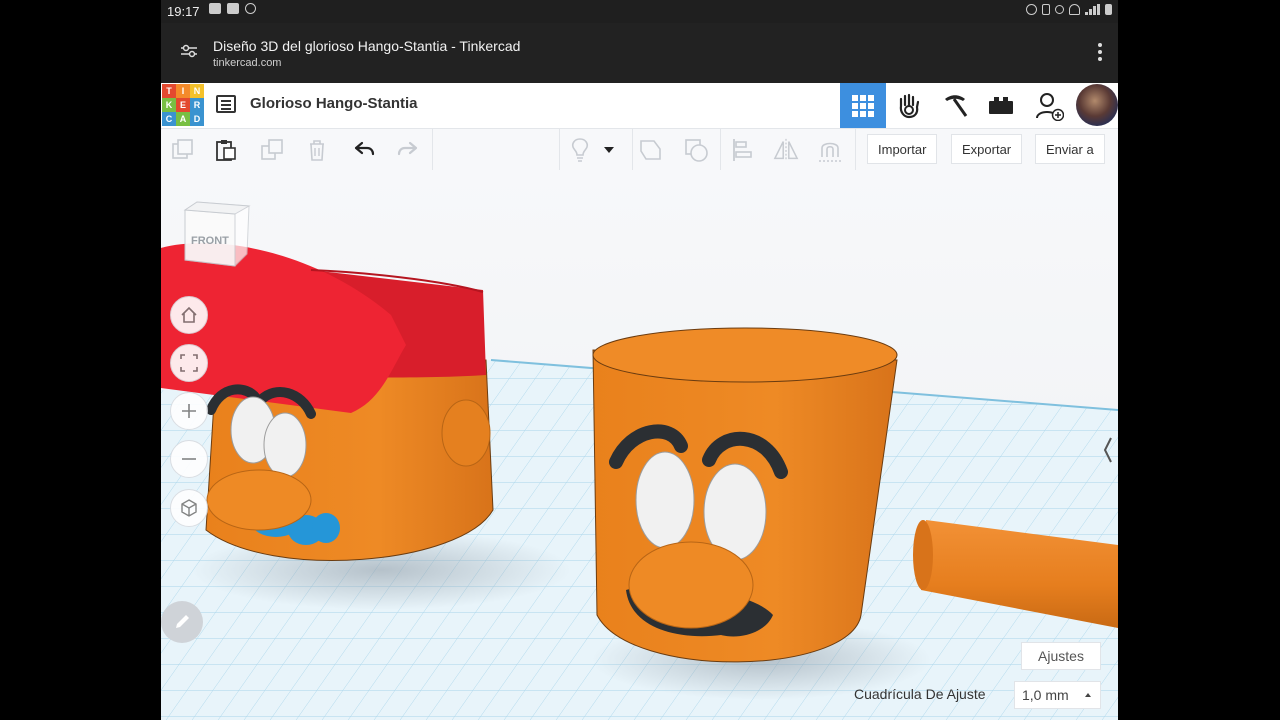 Image resolution: width=1280 pixels, height=720 pixels. What do you see at coordinates (902, 149) in the screenshot?
I see `import-button: Importar` at bounding box center [902, 149].